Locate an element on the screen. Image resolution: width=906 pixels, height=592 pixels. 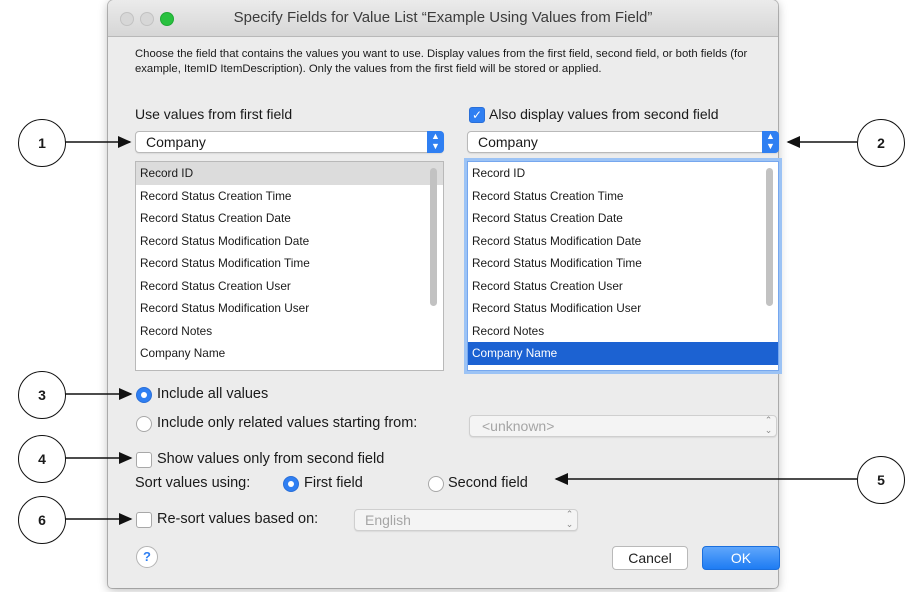
callout-5: 5 is located at coordinates (881, 480).